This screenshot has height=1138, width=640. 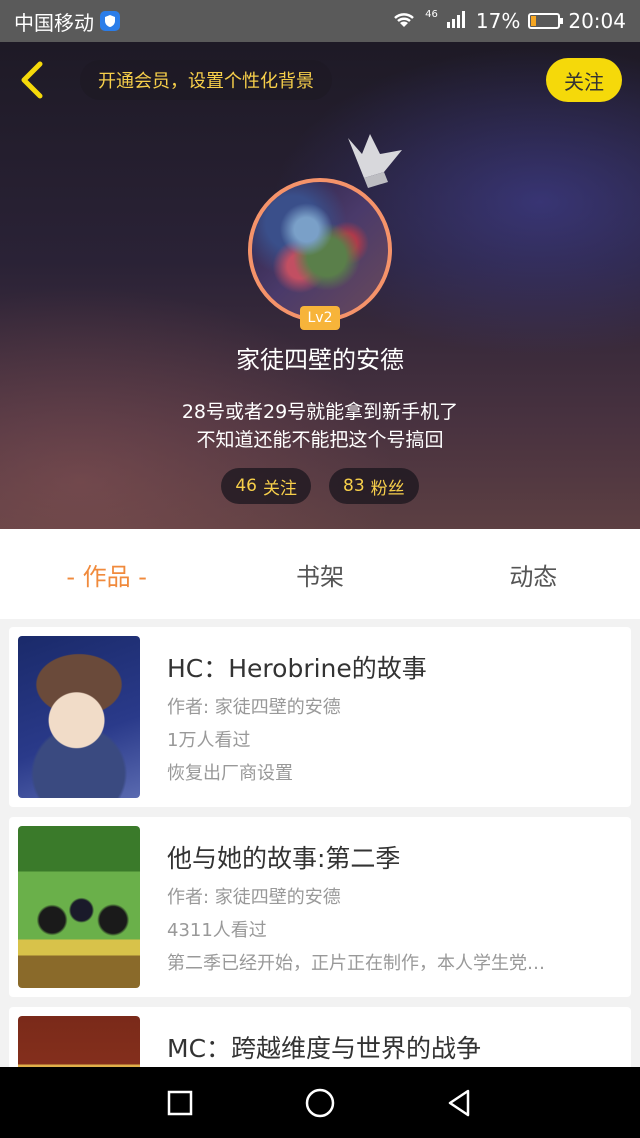 What do you see at coordinates (206, 80) in the screenshot?
I see `vip-banner: 开通会员，设置个性化背景` at bounding box center [206, 80].